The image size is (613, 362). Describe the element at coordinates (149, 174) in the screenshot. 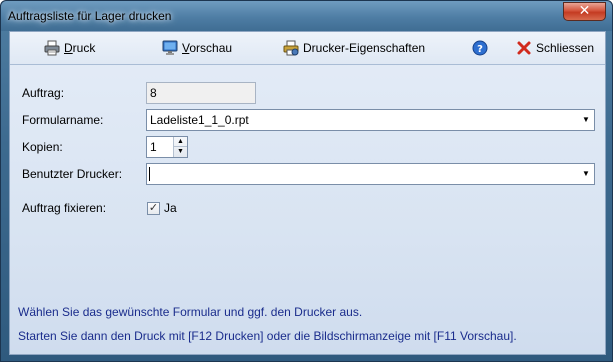

I see `text-caret` at that location.